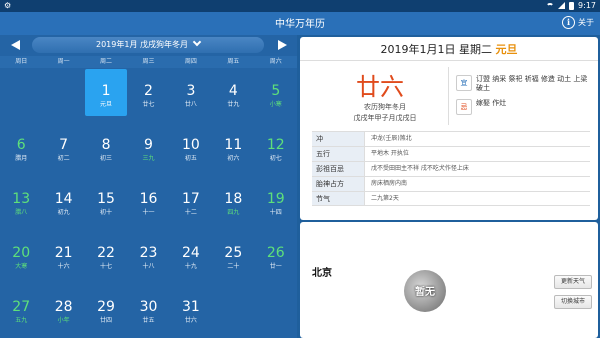 The height and width of the screenshot is (338, 600). What do you see at coordinates (106, 158) in the screenshot?
I see `lunar-label: 初三` at bounding box center [106, 158].